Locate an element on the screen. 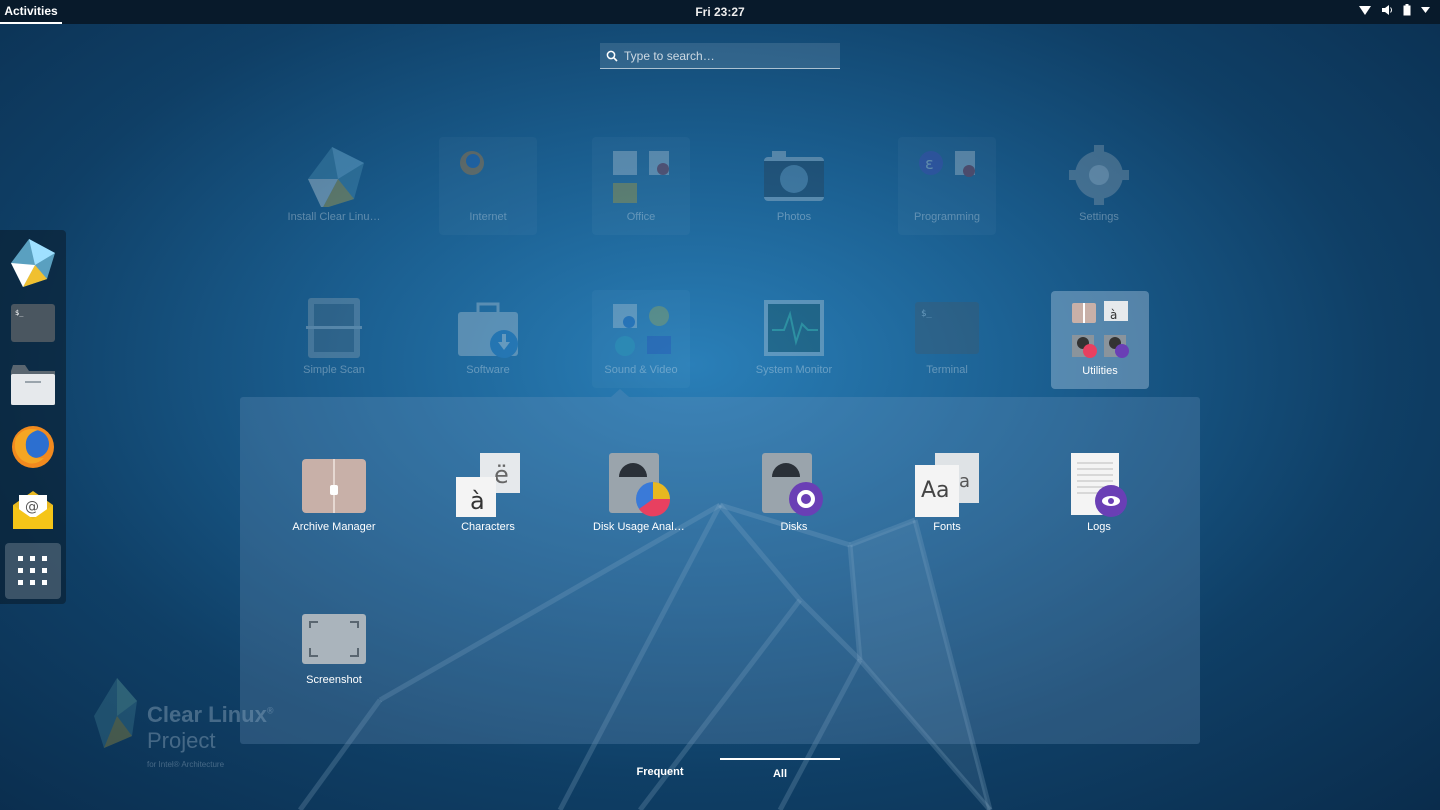 This screenshot has height=810, width=1440. search-input is located at coordinates (724, 55).